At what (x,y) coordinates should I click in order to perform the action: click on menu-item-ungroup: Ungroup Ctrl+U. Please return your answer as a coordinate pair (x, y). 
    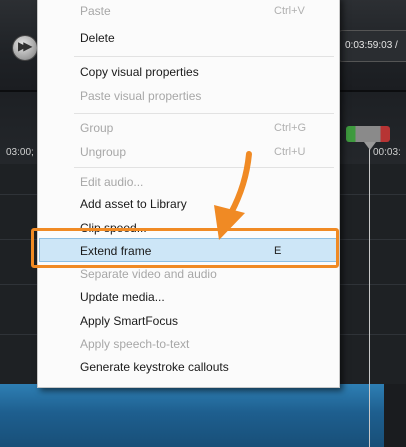
    Looking at the image, I should click on (188, 152).